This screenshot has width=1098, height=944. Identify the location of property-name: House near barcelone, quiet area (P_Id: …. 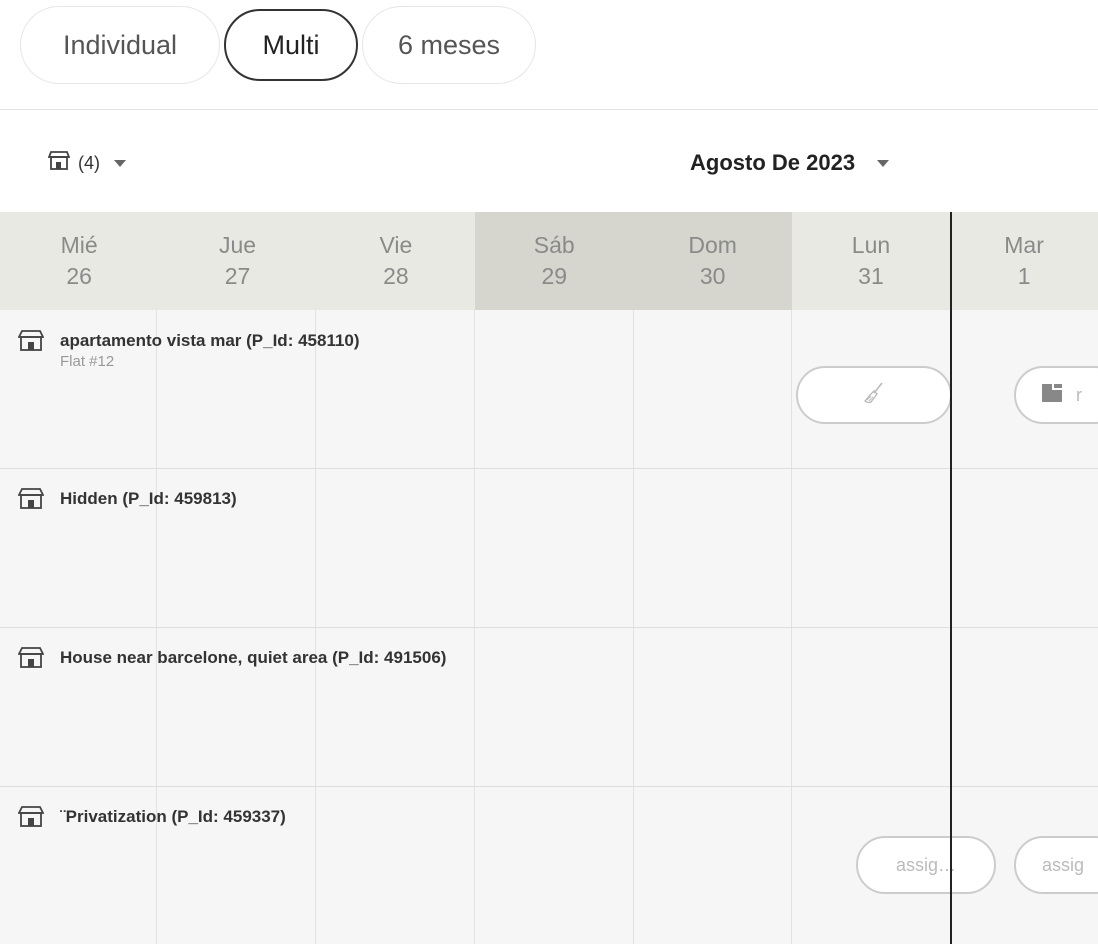
(253, 657).